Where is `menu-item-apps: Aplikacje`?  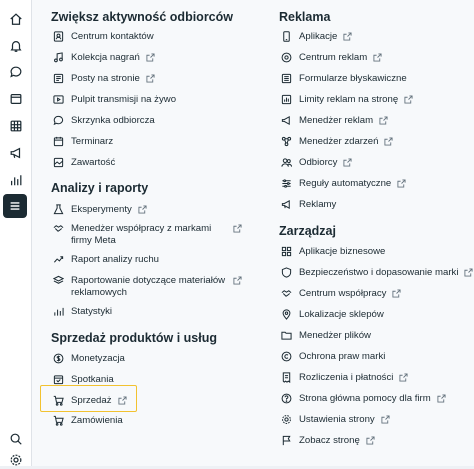
menu-item-apps: Aplikacje is located at coordinates (316, 37).